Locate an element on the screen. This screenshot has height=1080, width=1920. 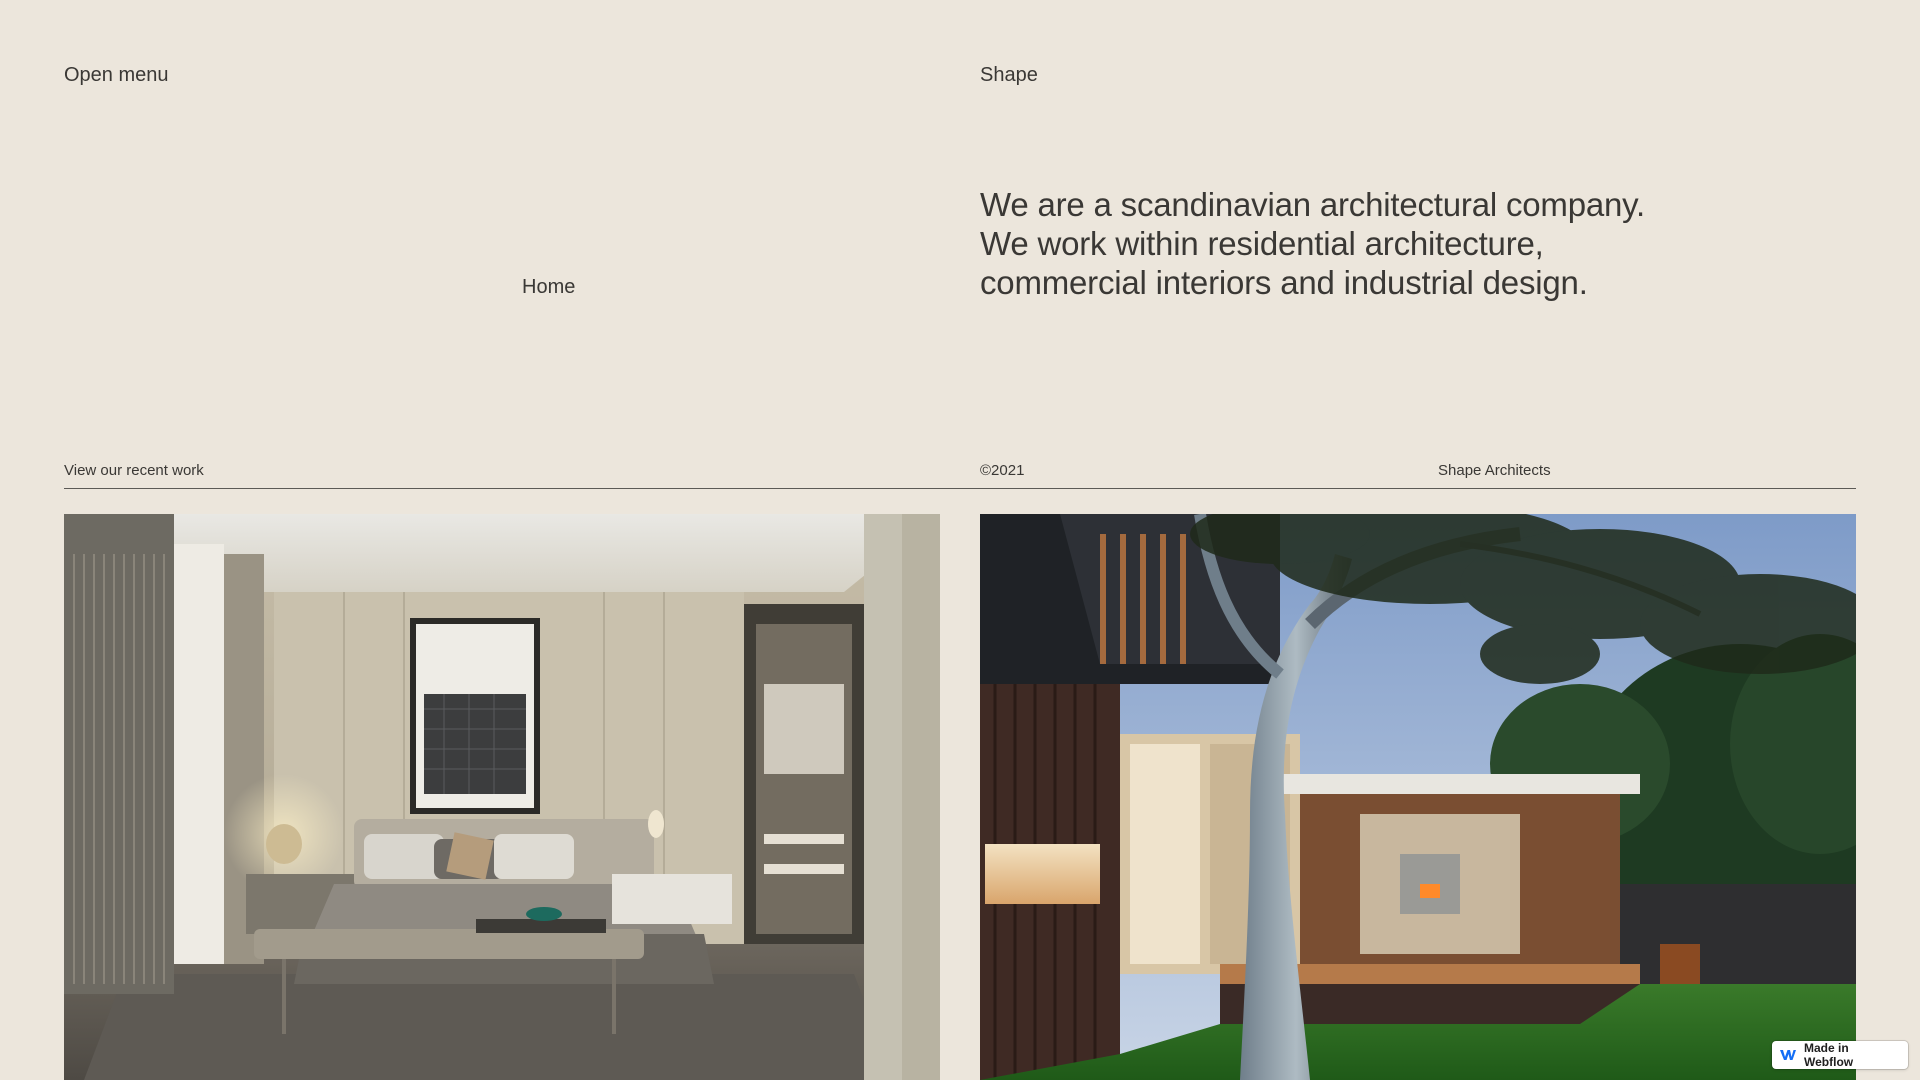
made-in-webflow-label: Made in Webflow is located at coordinates (1829, 1055).